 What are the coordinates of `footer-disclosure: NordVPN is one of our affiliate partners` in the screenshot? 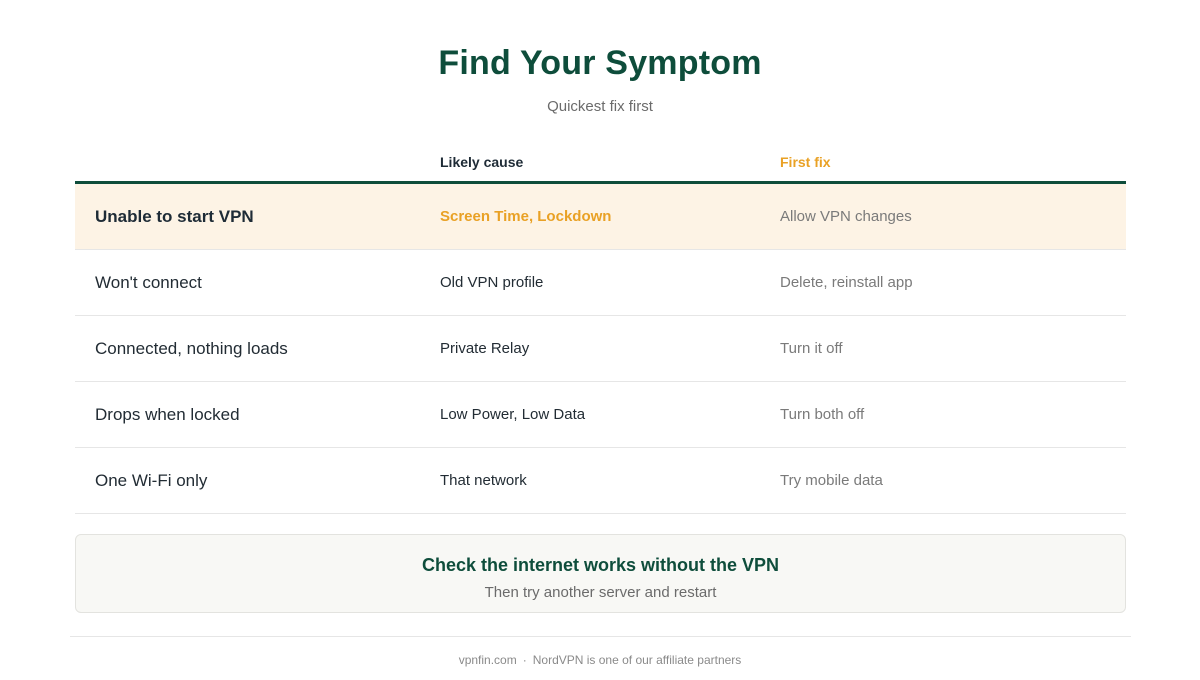 It's located at (637, 660).